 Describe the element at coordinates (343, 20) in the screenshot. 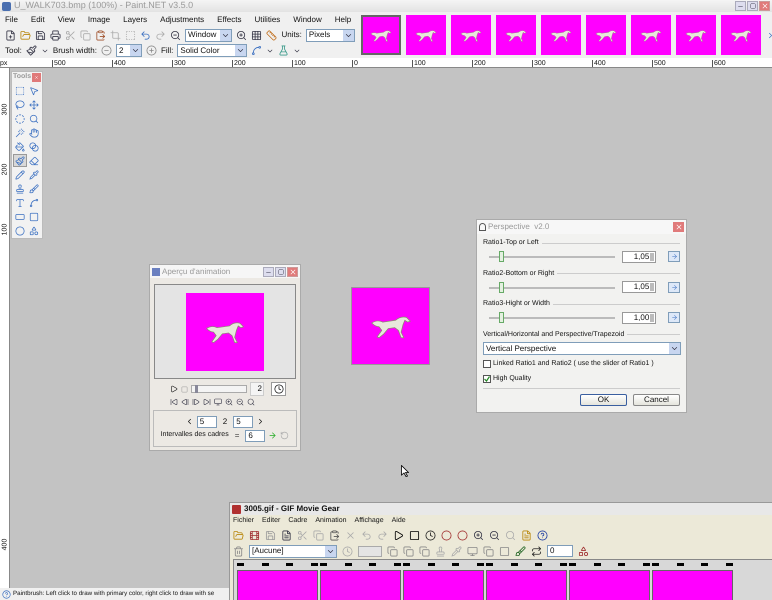

I see `menu-item: Help` at that location.